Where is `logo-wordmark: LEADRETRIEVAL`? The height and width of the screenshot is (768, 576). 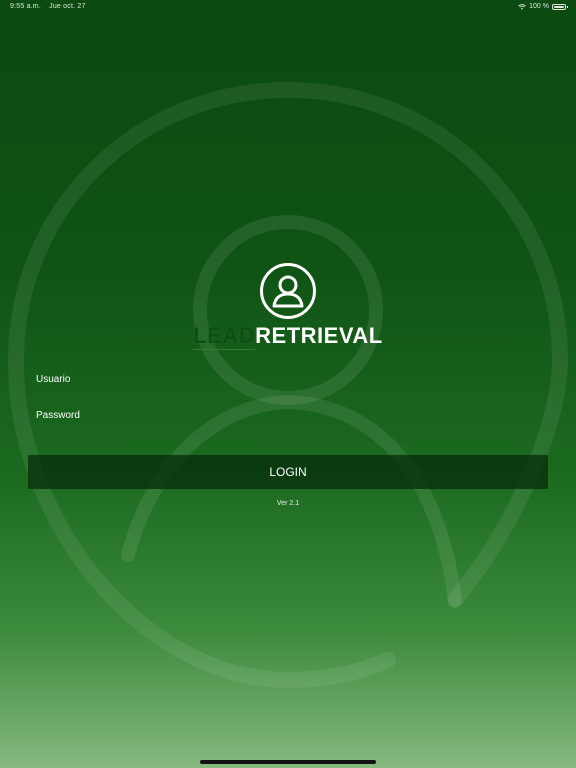
logo-wordmark: LEADRETRIEVAL is located at coordinates (288, 336).